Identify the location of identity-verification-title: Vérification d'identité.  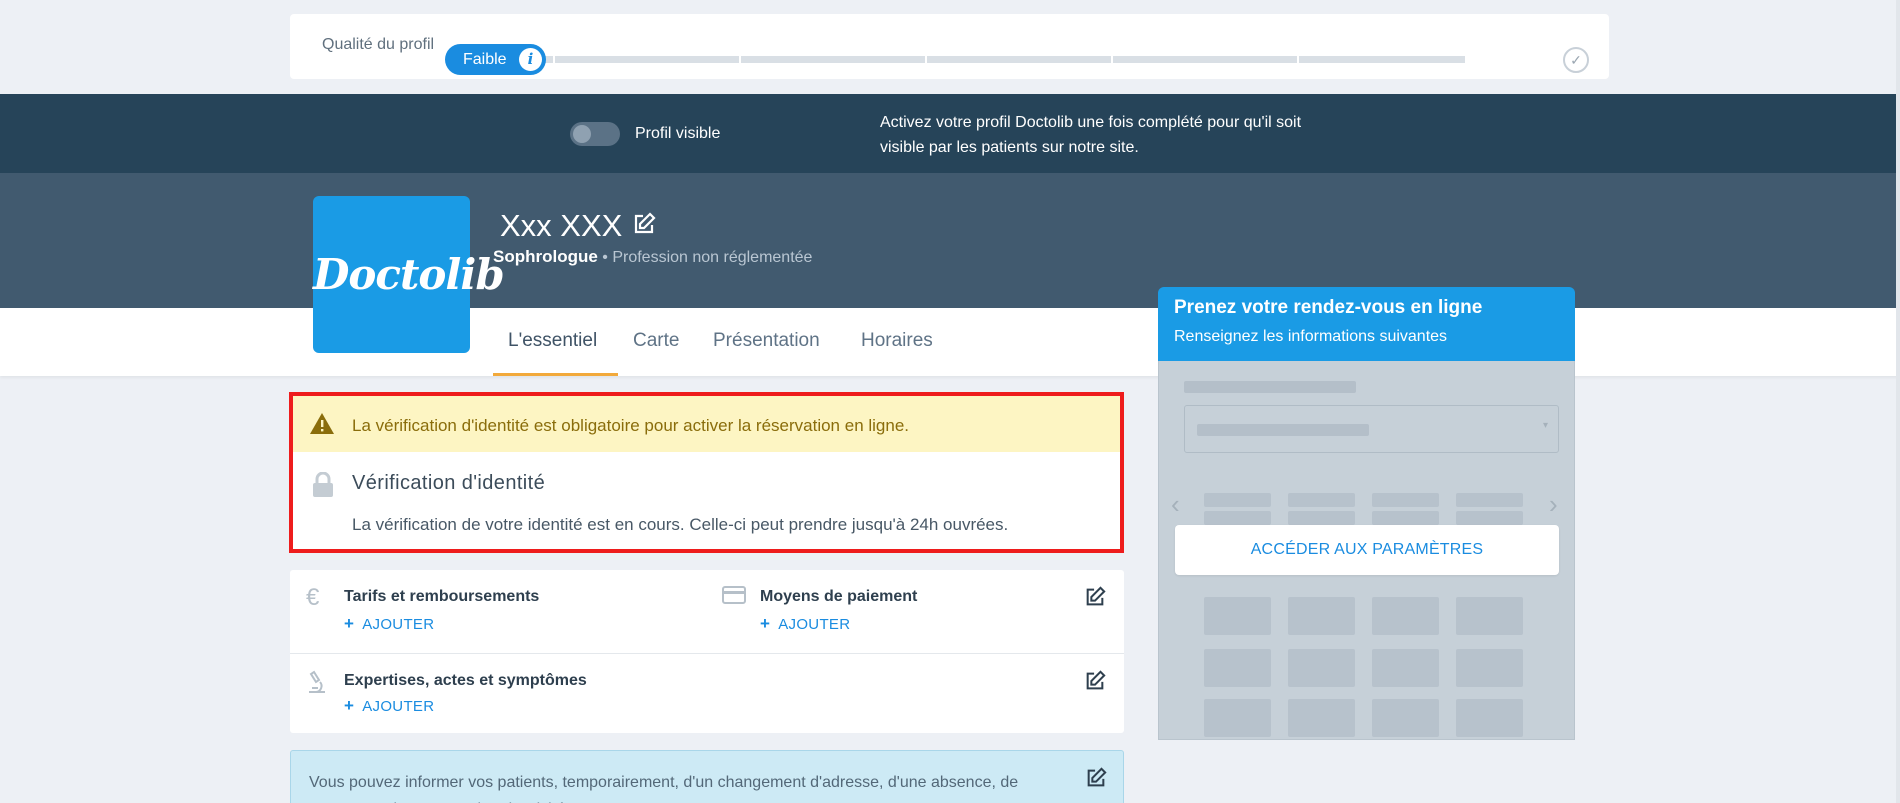
(449, 483).